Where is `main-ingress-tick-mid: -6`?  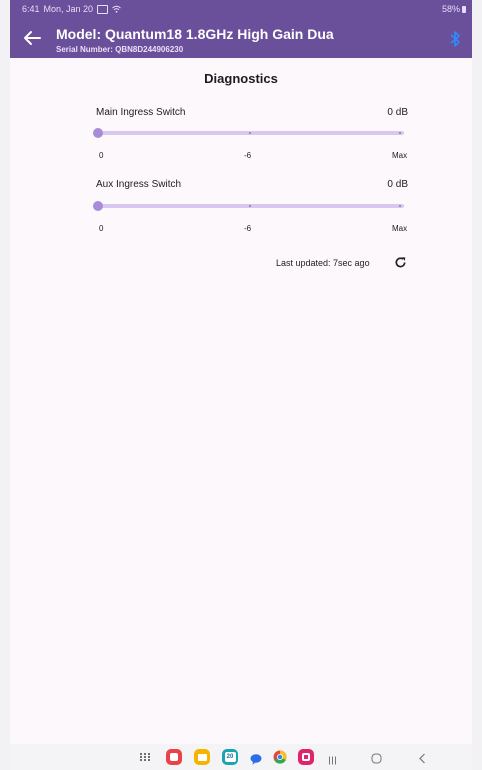 main-ingress-tick-mid: -6 is located at coordinates (248, 155).